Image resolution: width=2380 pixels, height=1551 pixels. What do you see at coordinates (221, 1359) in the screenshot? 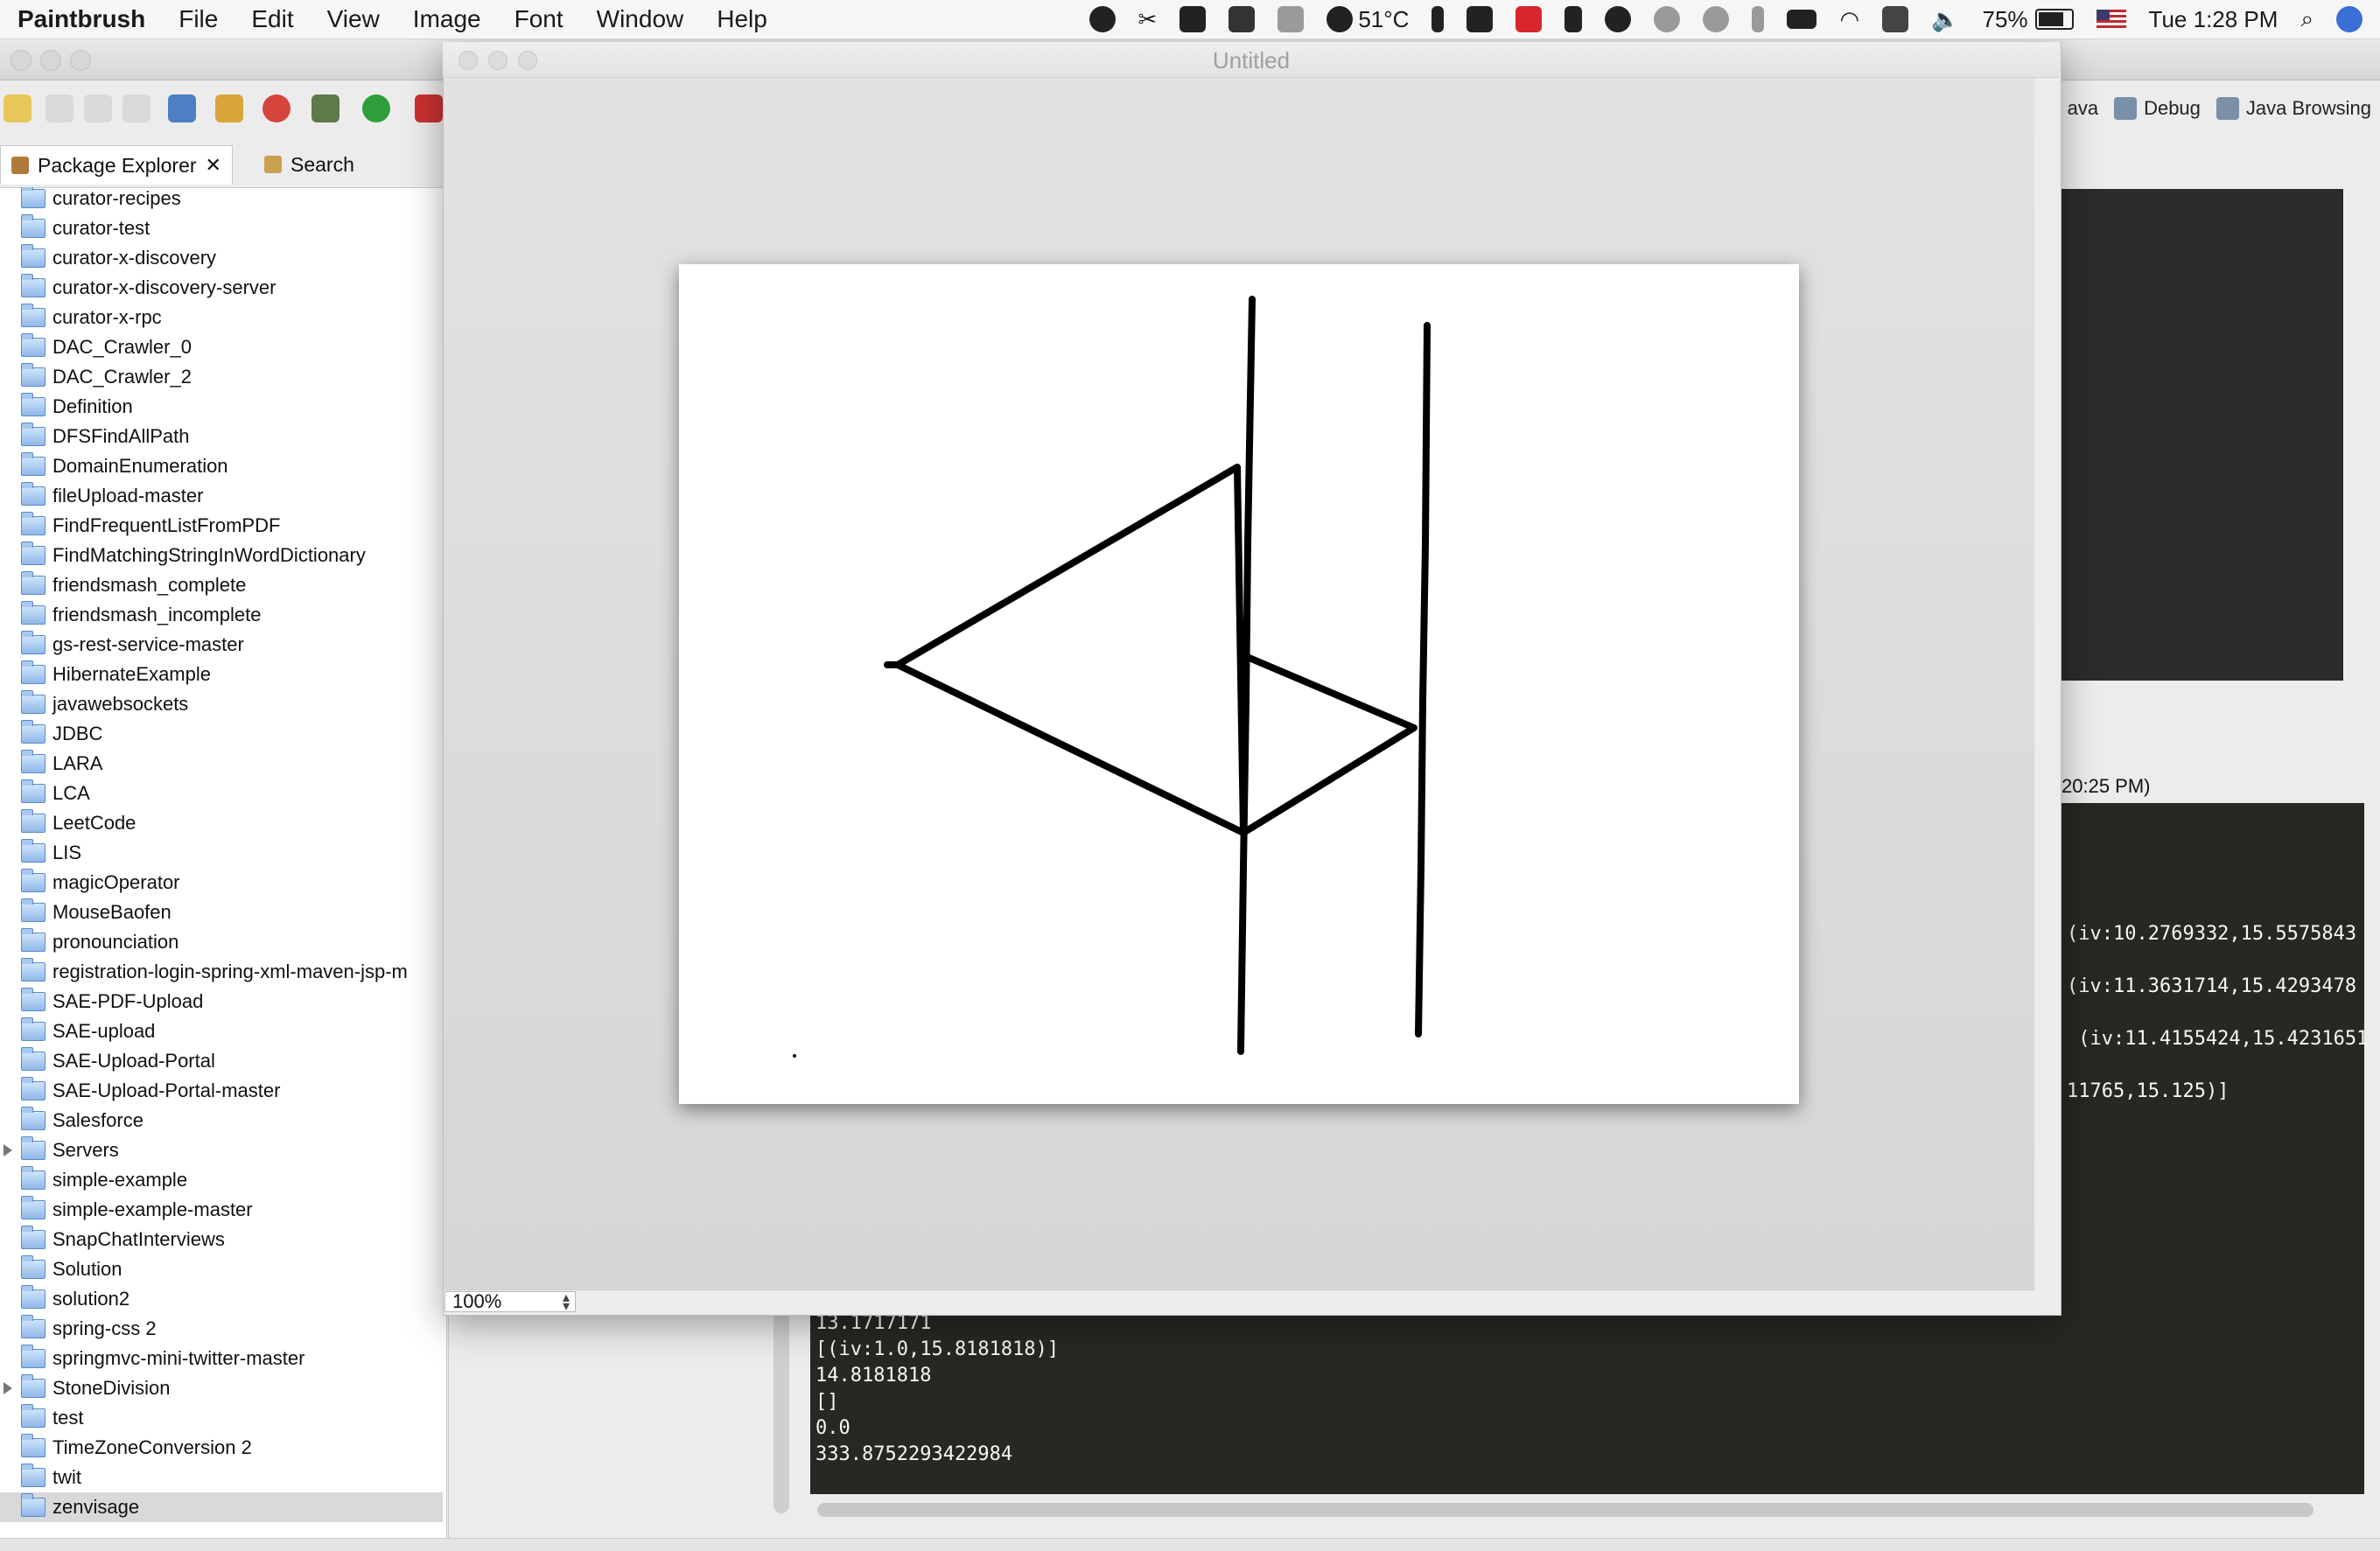
I see `tree-item: springmvc-mini-twitter-master` at bounding box center [221, 1359].